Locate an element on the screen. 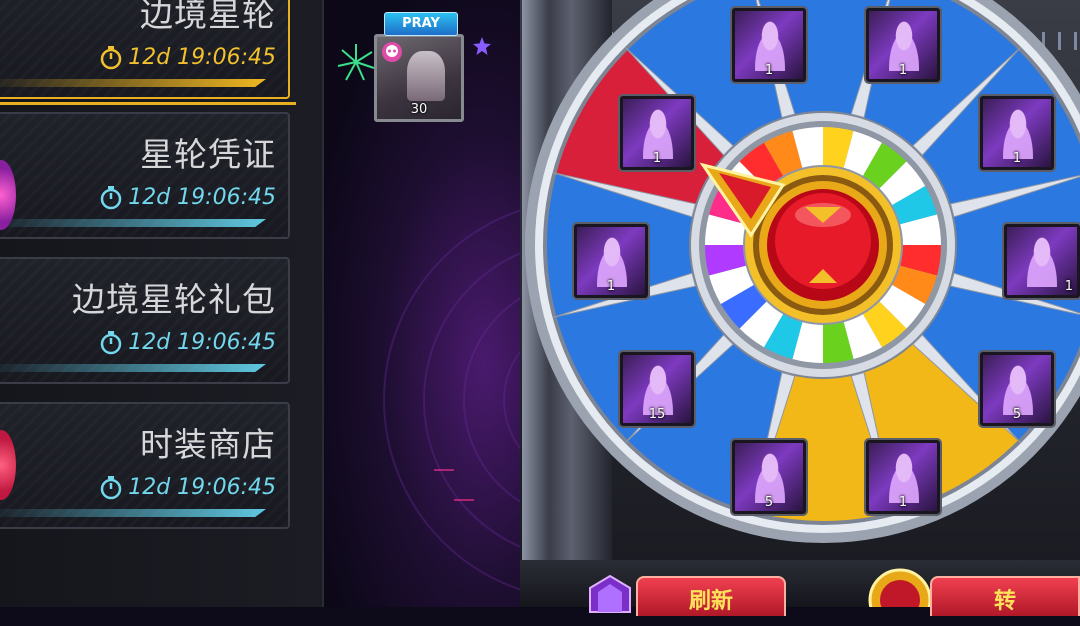  pray-item-slot: 30 is located at coordinates (419, 78).